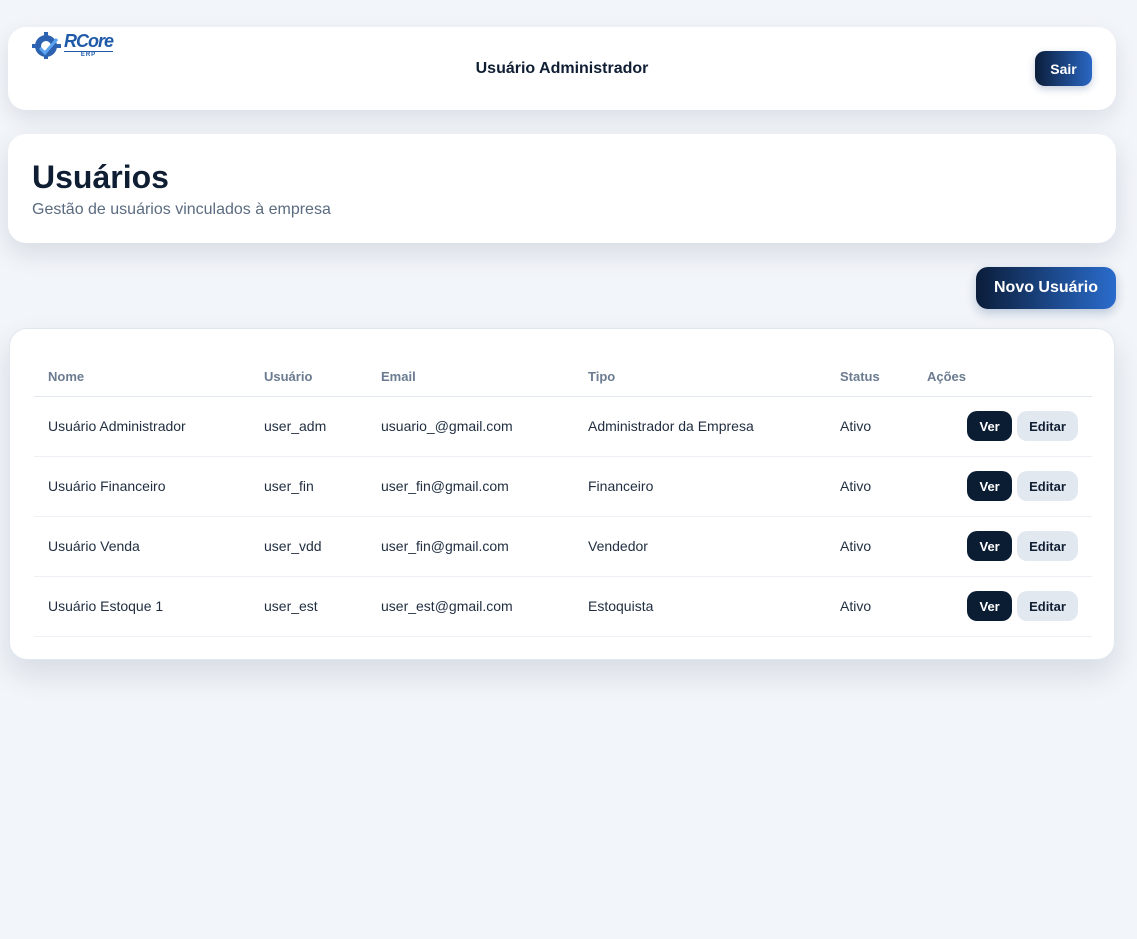 Image resolution: width=1137 pixels, height=939 pixels. I want to click on logo-subtext: ERP, so click(89, 54).